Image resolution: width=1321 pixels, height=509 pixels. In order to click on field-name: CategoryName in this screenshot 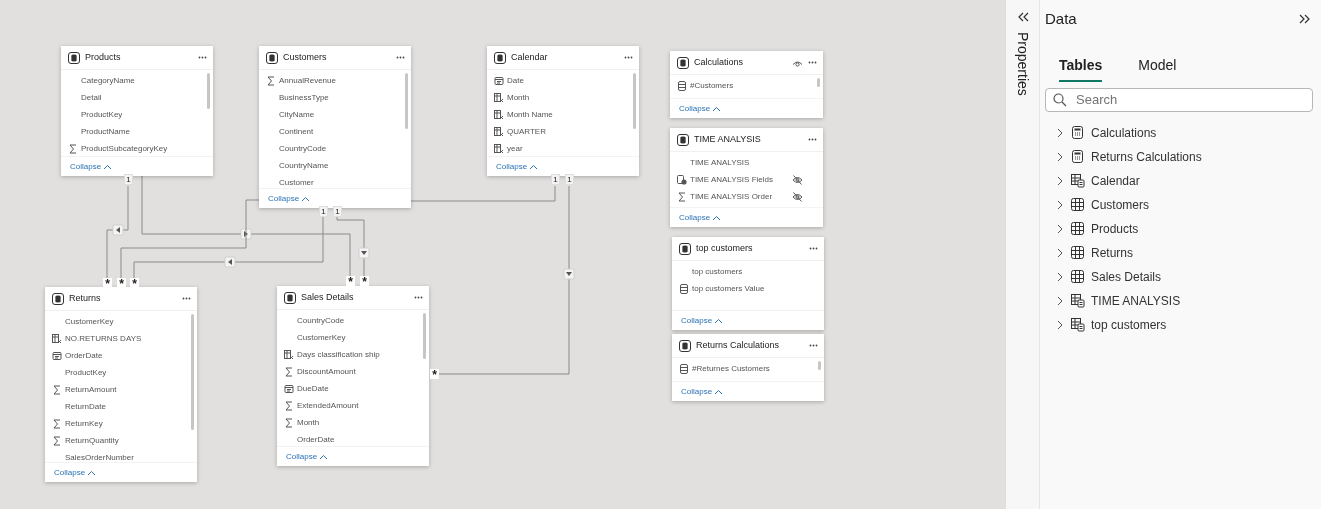, I will do `click(108, 80)`.